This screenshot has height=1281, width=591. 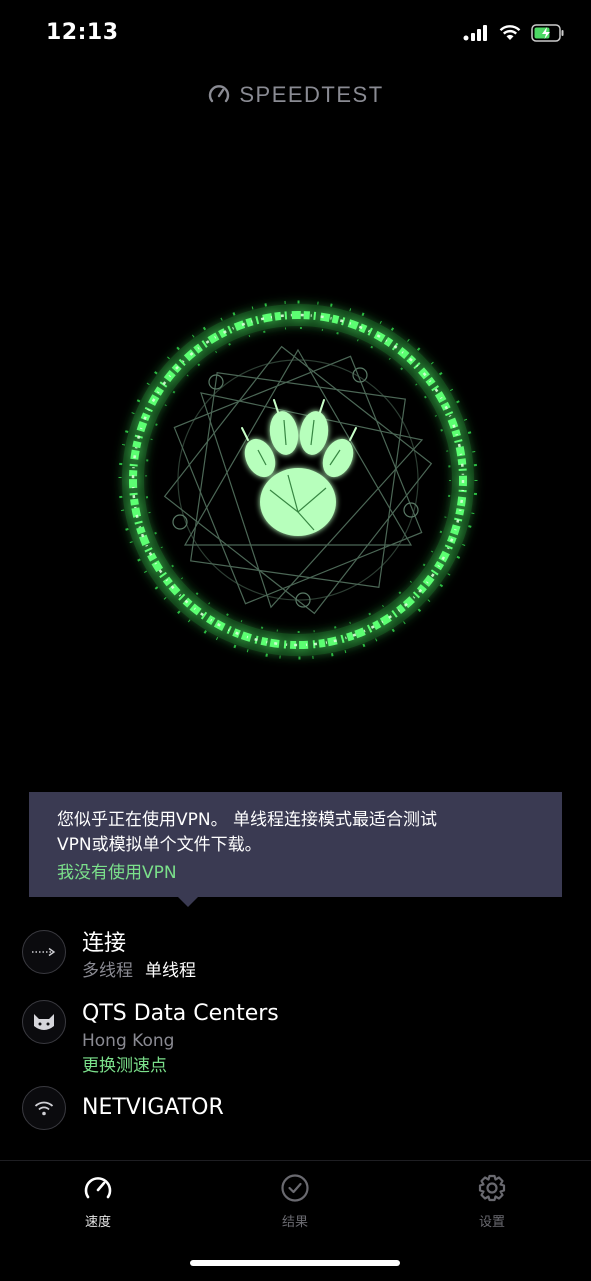 What do you see at coordinates (153, 1107) in the screenshot?
I see `network-name: NETVIGATOR` at bounding box center [153, 1107].